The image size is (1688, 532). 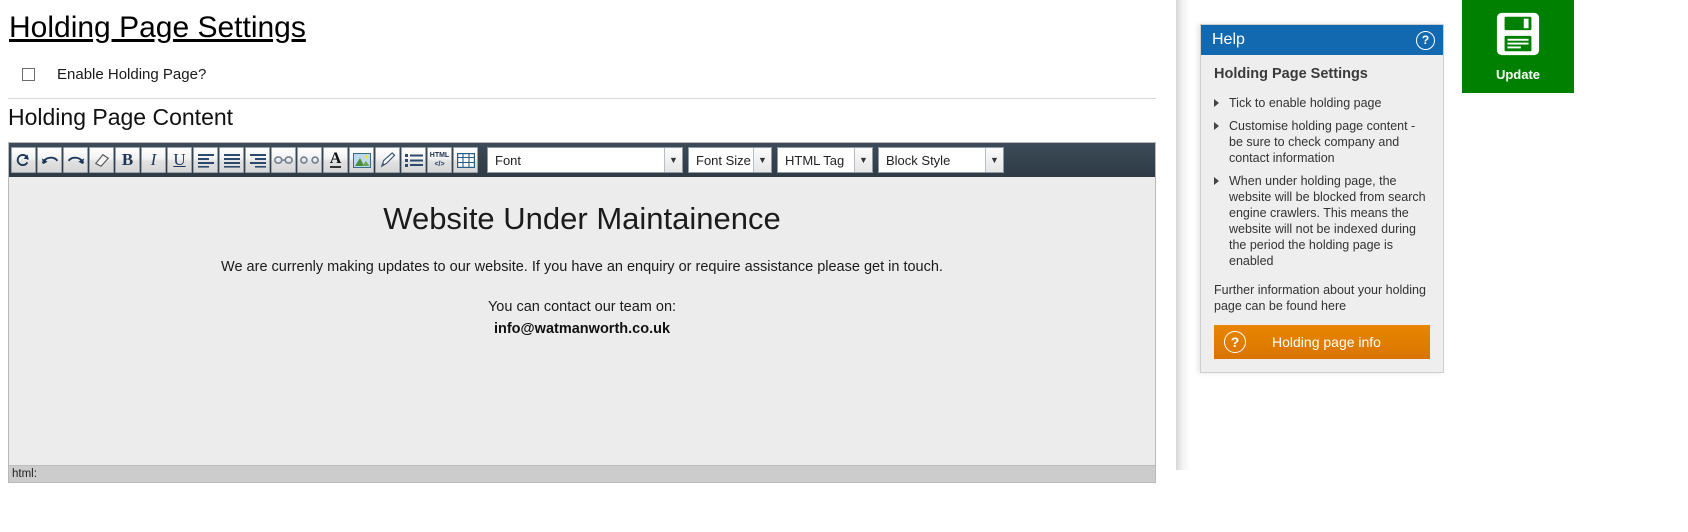 I want to click on enable-holding-page-row: Enable Holding Page?, so click(x=114, y=74).